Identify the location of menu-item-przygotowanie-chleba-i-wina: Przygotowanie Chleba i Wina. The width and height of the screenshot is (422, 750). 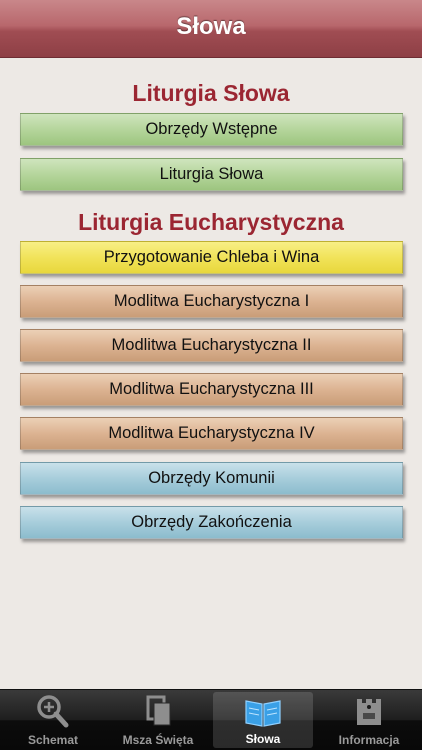
(211, 257).